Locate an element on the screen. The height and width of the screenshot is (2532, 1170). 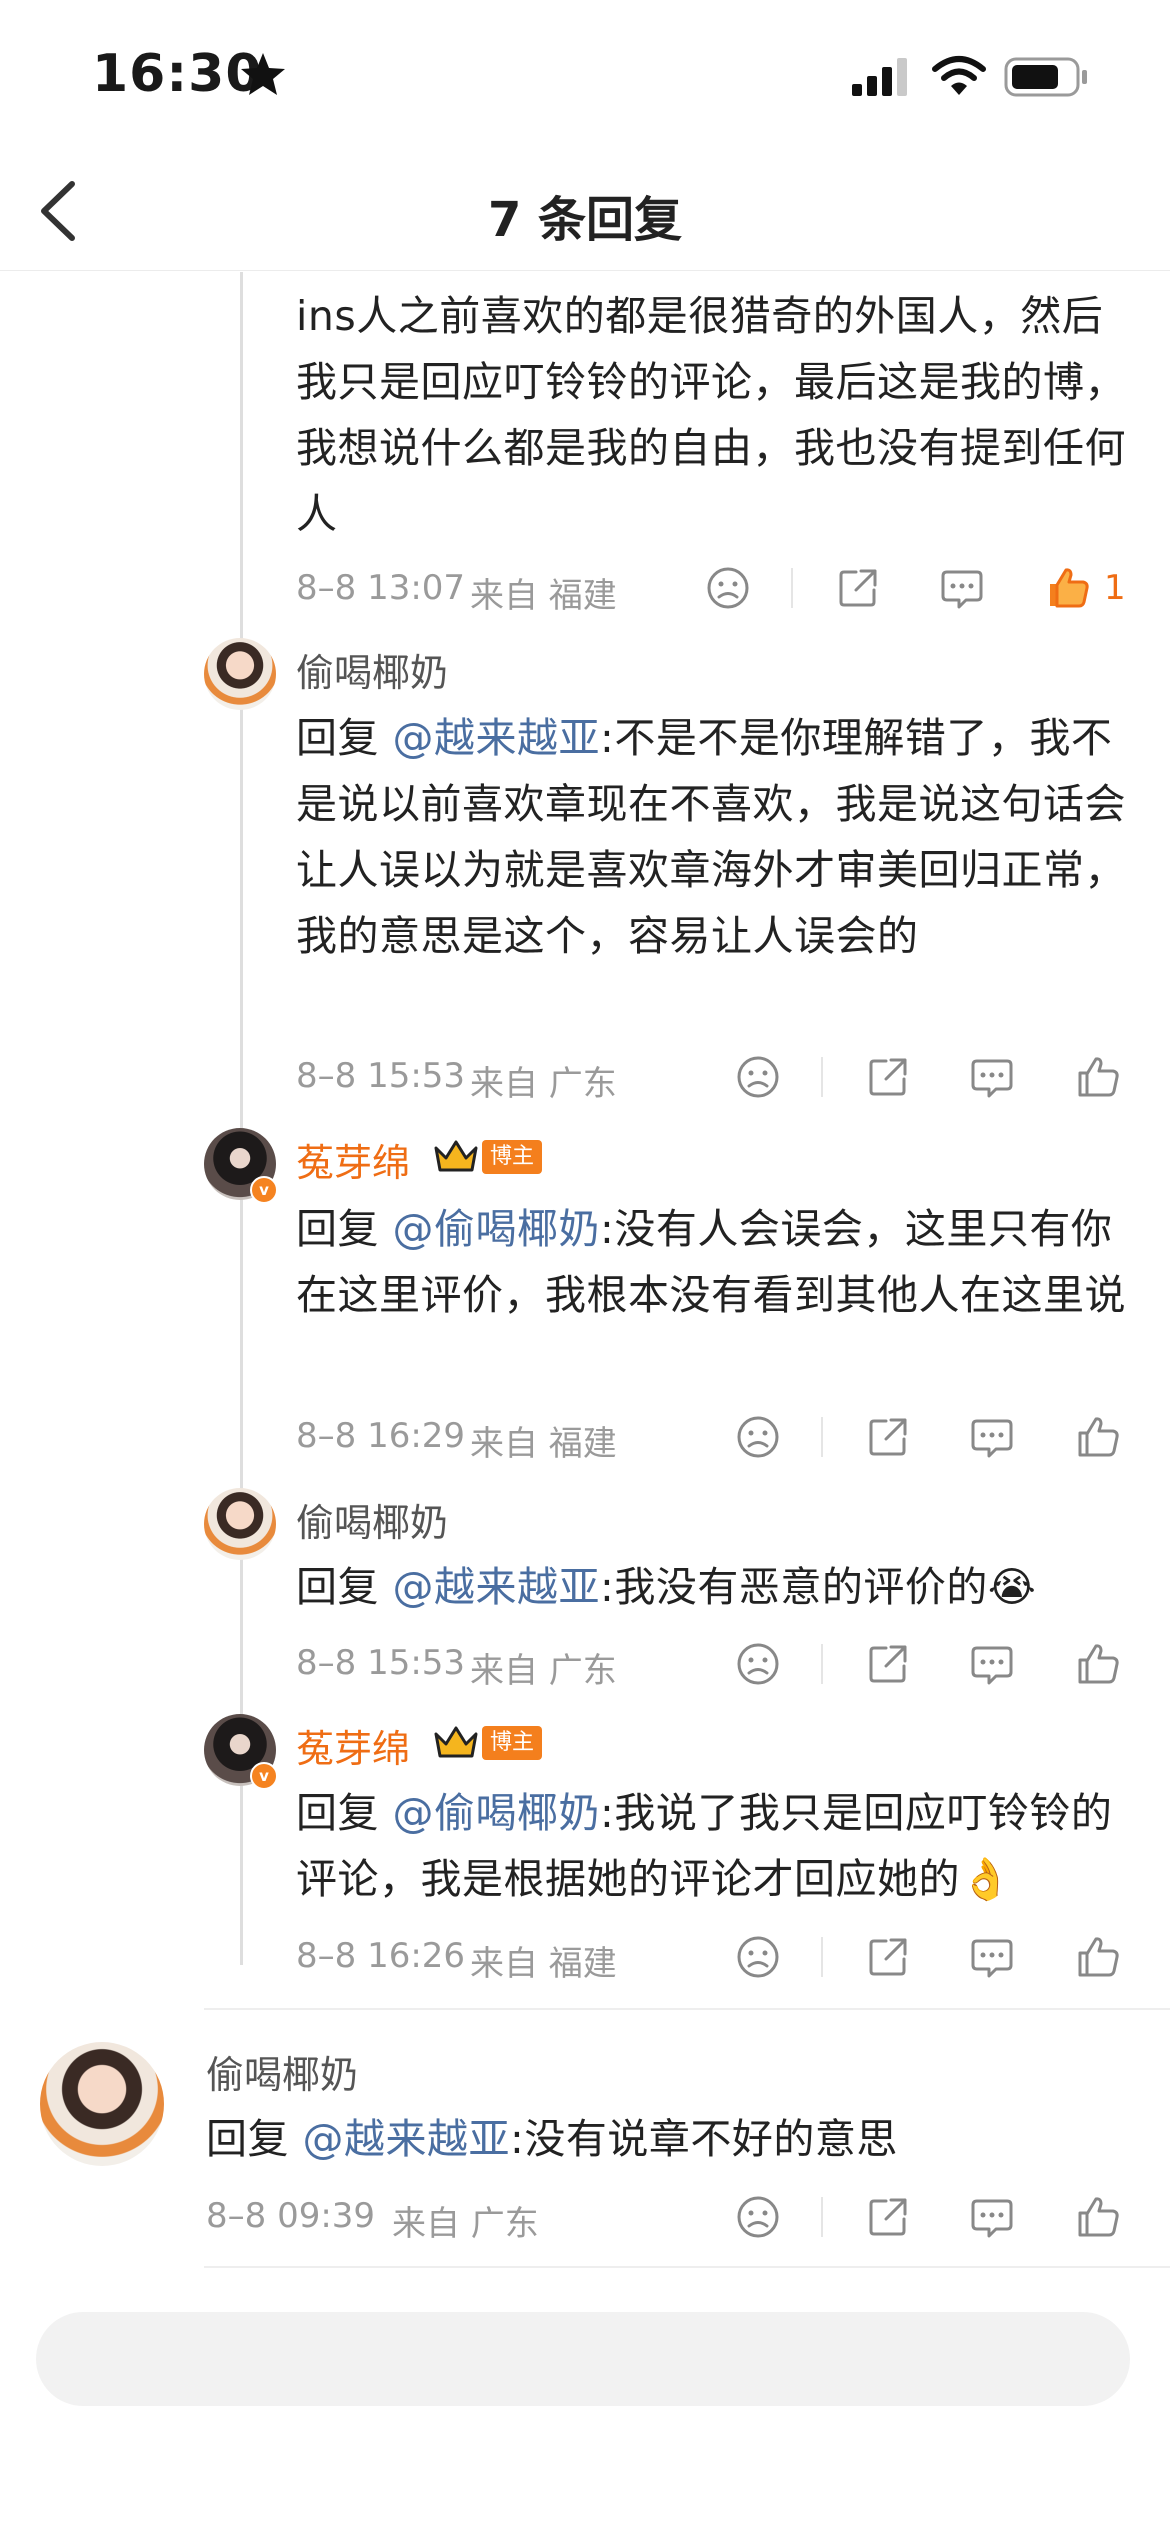
comment-text: 回复 @越来越亚:我没有恶意的评价的😭 is located at coordinates (666, 1587).